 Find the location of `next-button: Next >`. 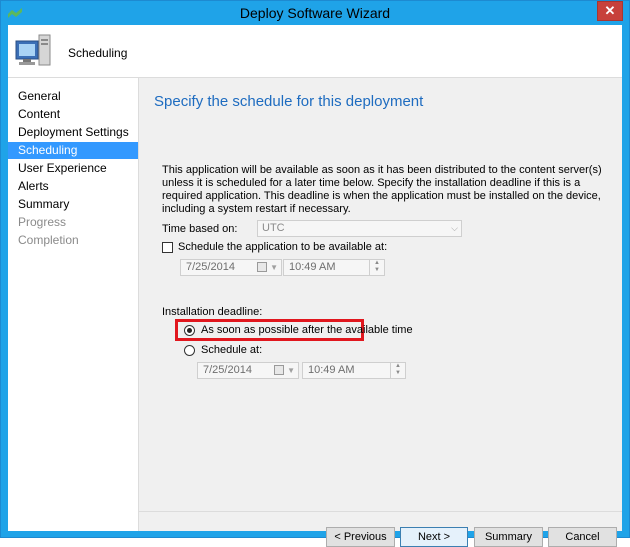

next-button: Next > is located at coordinates (434, 537).